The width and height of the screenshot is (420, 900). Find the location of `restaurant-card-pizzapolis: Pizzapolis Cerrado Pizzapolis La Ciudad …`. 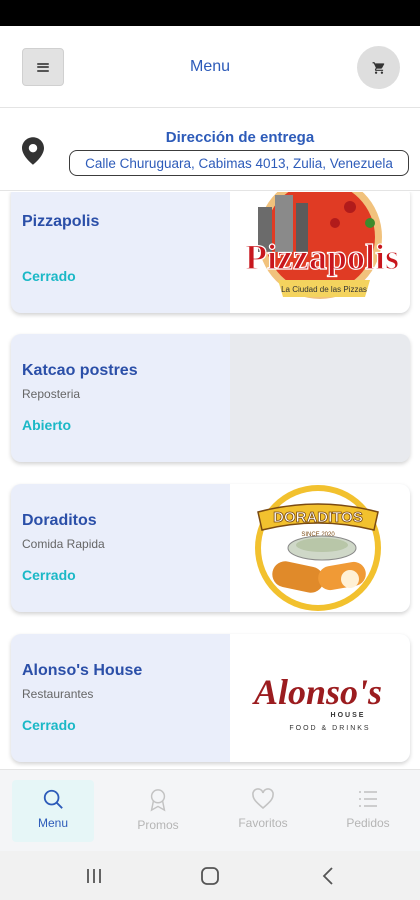

restaurant-card-pizzapolis: Pizzapolis Cerrado Pizzapolis La Ciudad … is located at coordinates (210, 252).